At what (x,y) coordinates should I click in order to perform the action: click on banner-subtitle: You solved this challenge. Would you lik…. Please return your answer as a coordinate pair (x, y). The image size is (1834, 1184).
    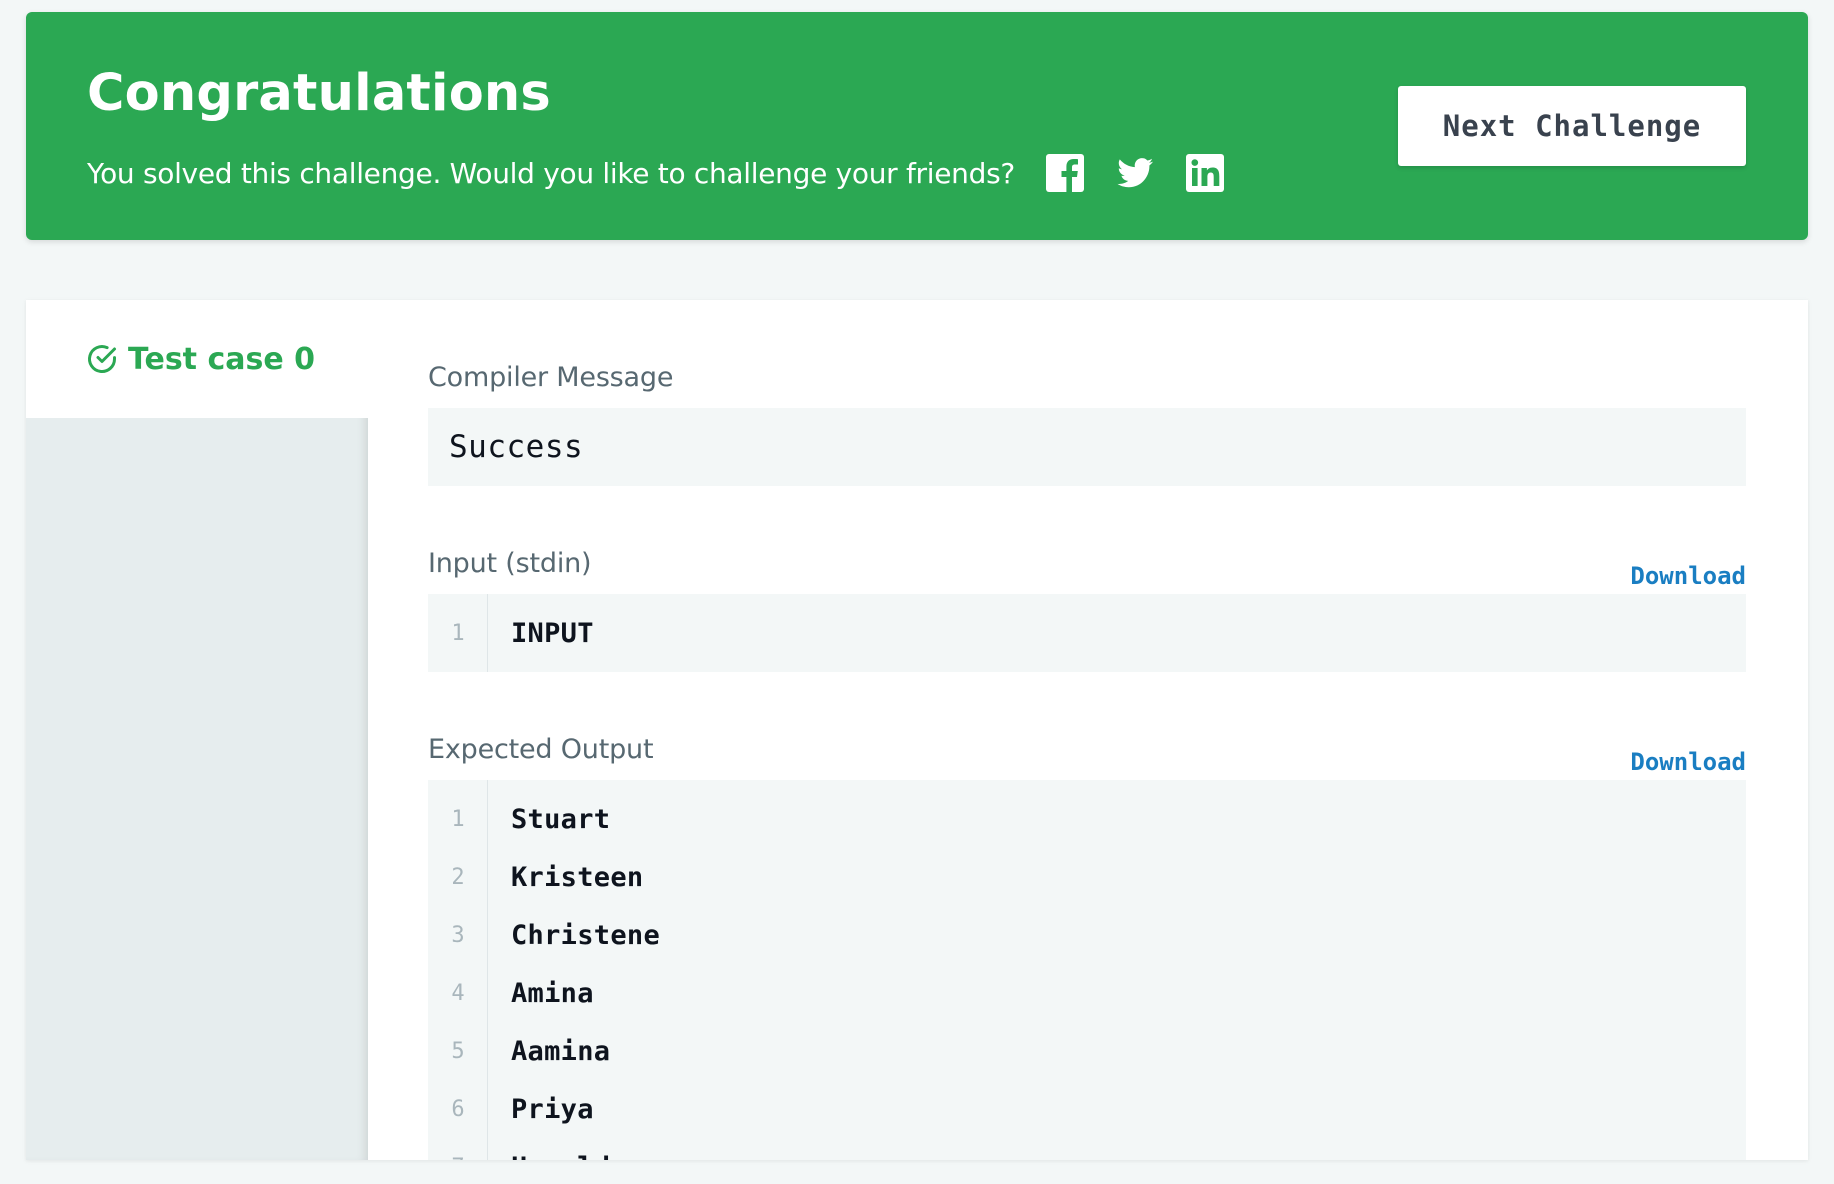
    Looking at the image, I should click on (551, 173).